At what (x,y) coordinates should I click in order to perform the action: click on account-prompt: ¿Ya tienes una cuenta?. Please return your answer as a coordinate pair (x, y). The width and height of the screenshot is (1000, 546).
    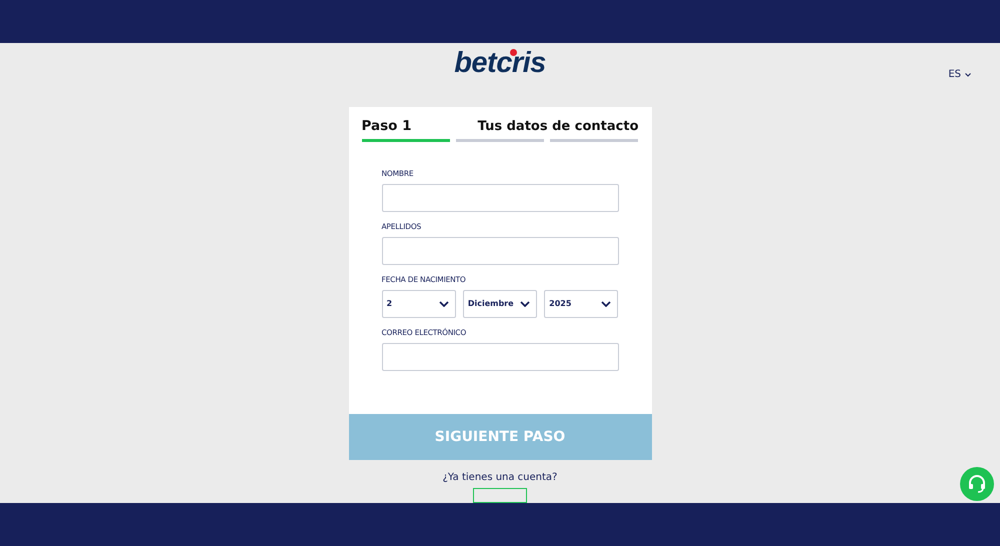
    Looking at the image, I should click on (500, 477).